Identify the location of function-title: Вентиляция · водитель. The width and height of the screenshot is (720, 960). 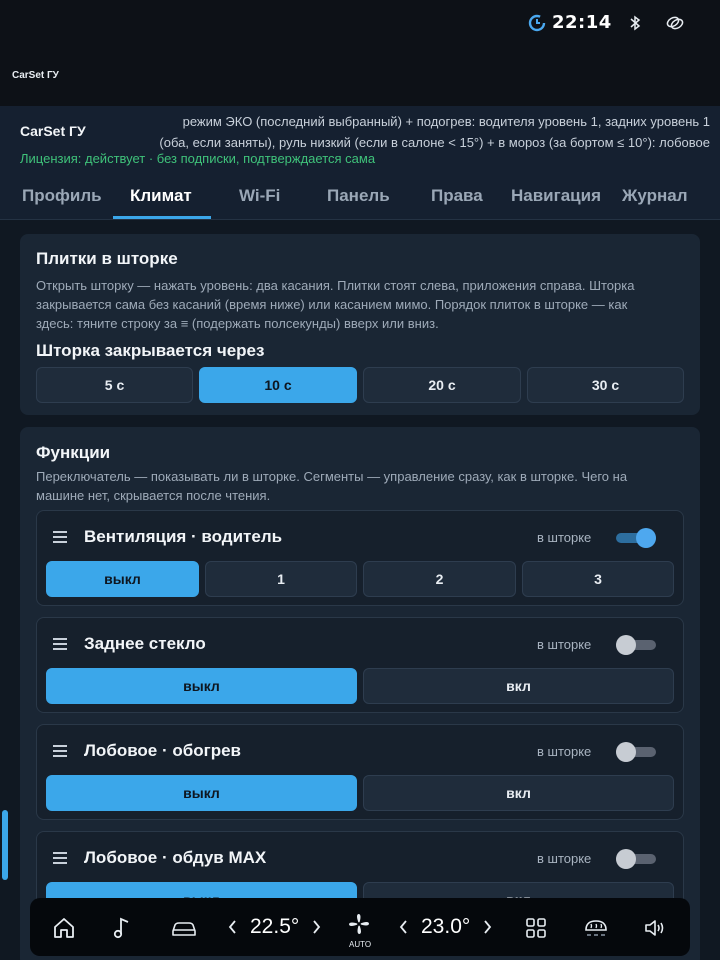
(183, 536).